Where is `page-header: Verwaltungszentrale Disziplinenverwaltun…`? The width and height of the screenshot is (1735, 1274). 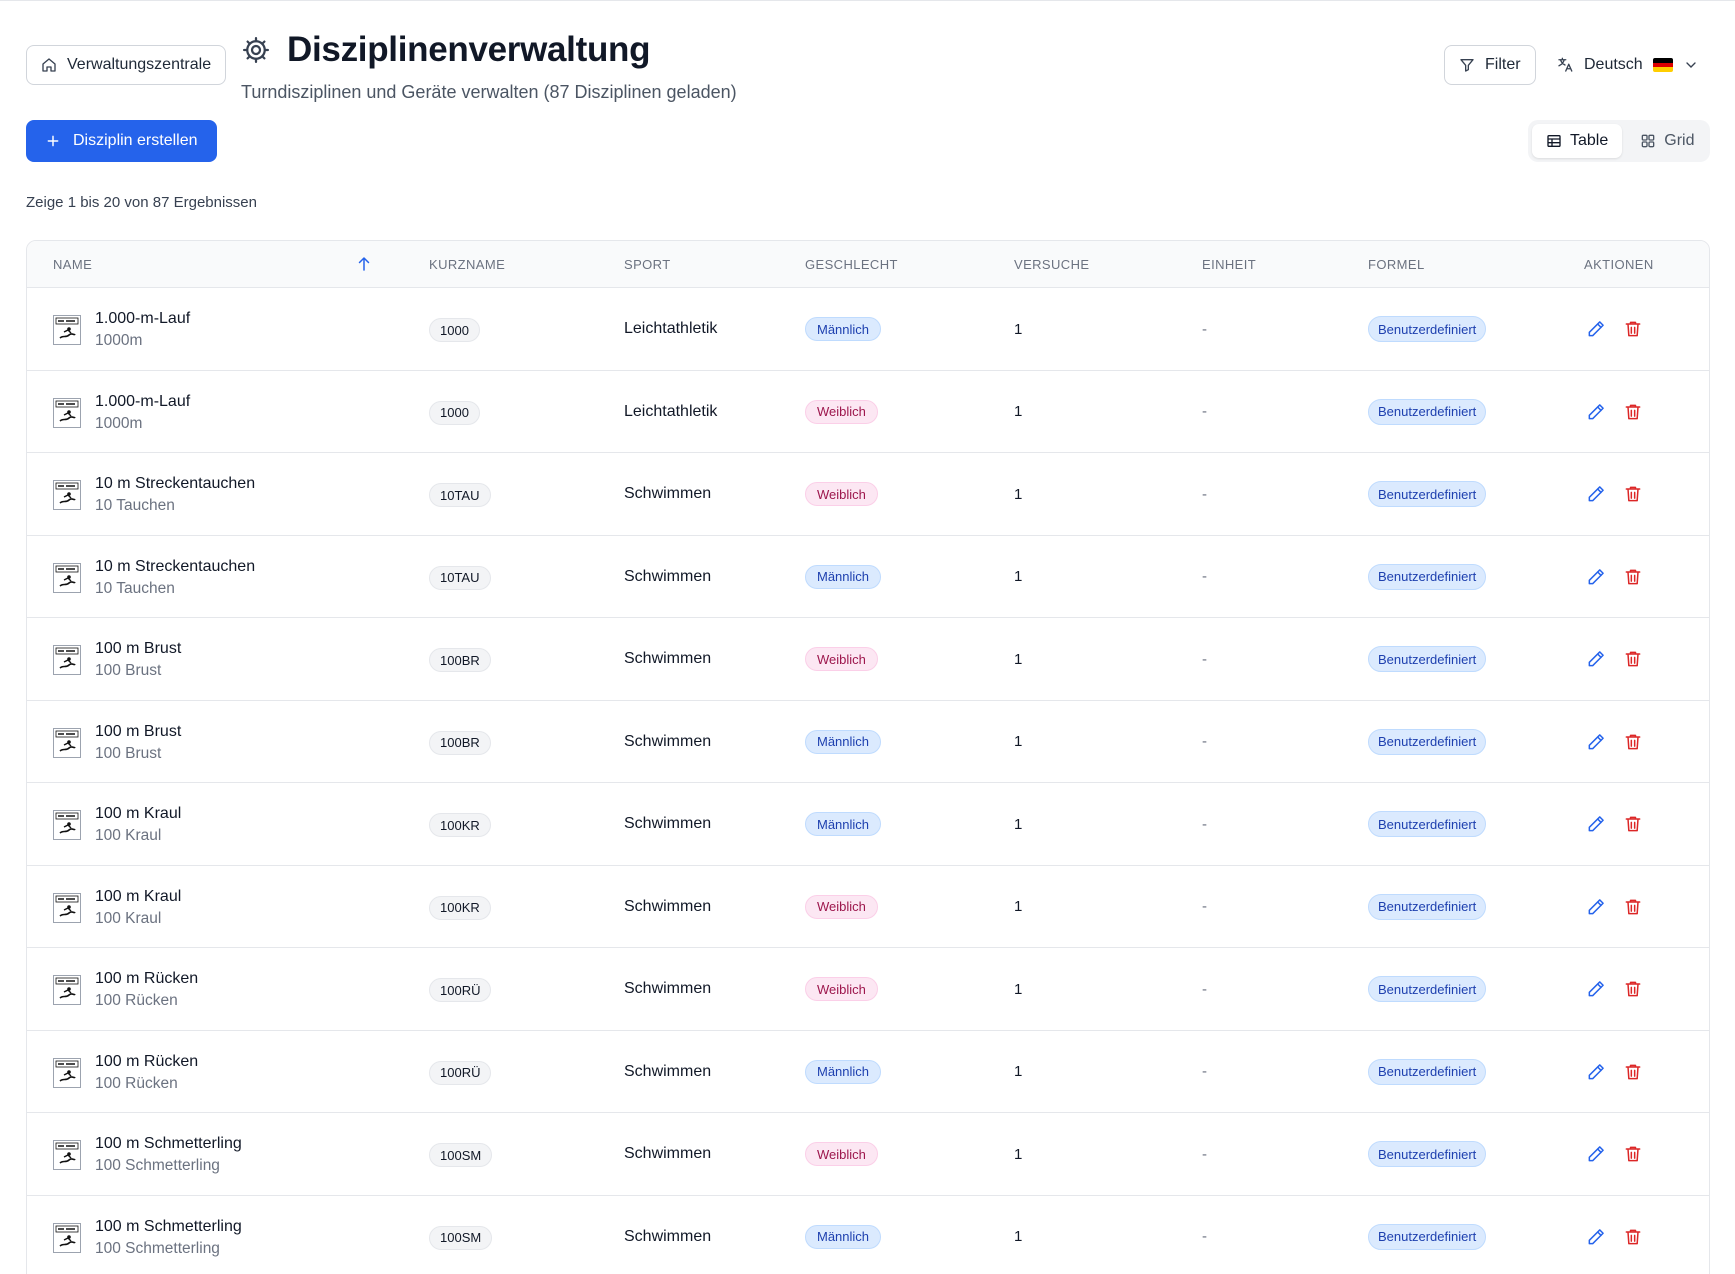 page-header: Verwaltungszentrale Disziplinenverwaltun… is located at coordinates (868, 68).